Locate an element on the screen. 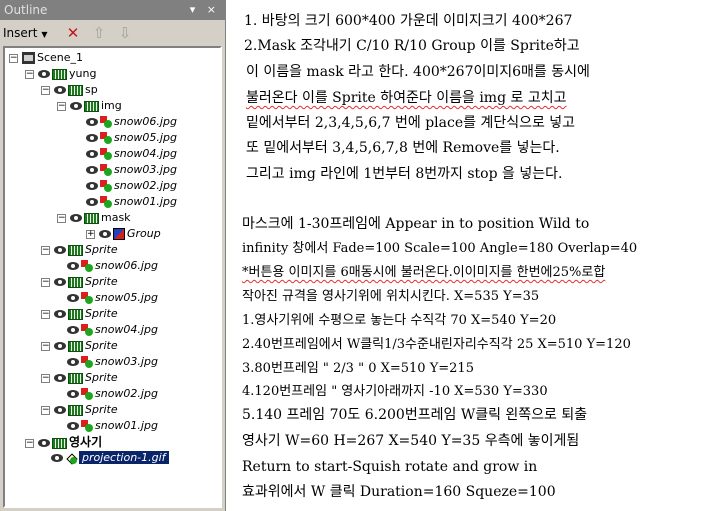  tree-item-layer: − 영사기 is located at coordinates (63, 442).